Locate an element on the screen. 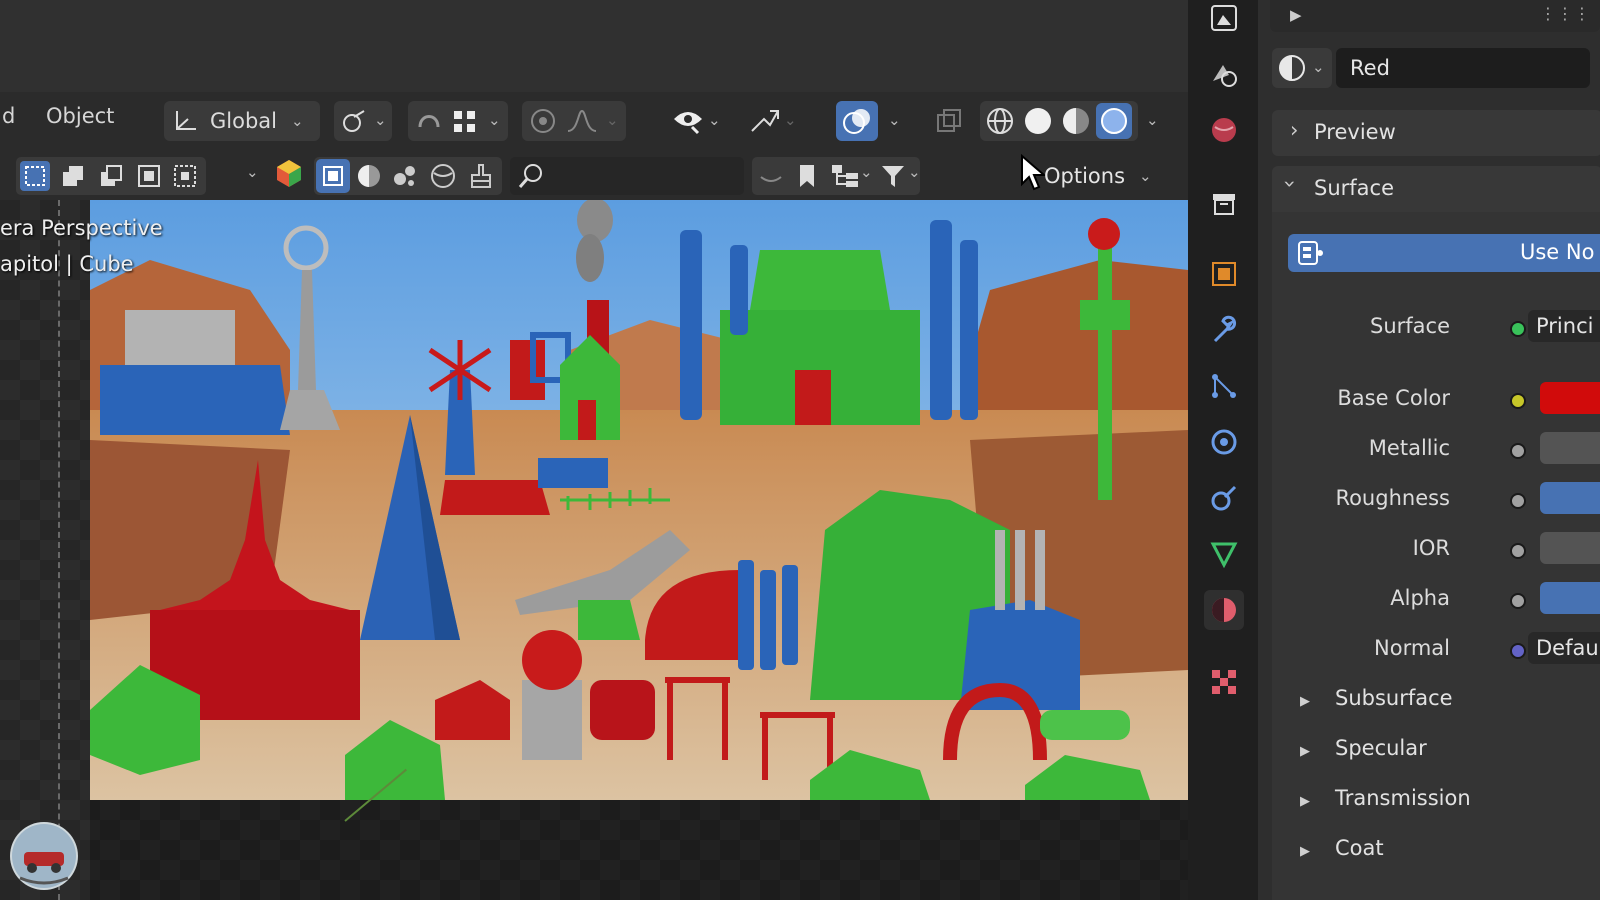 The width and height of the screenshot is (1600, 900). overlay-icon is located at coordinates (857, 121).